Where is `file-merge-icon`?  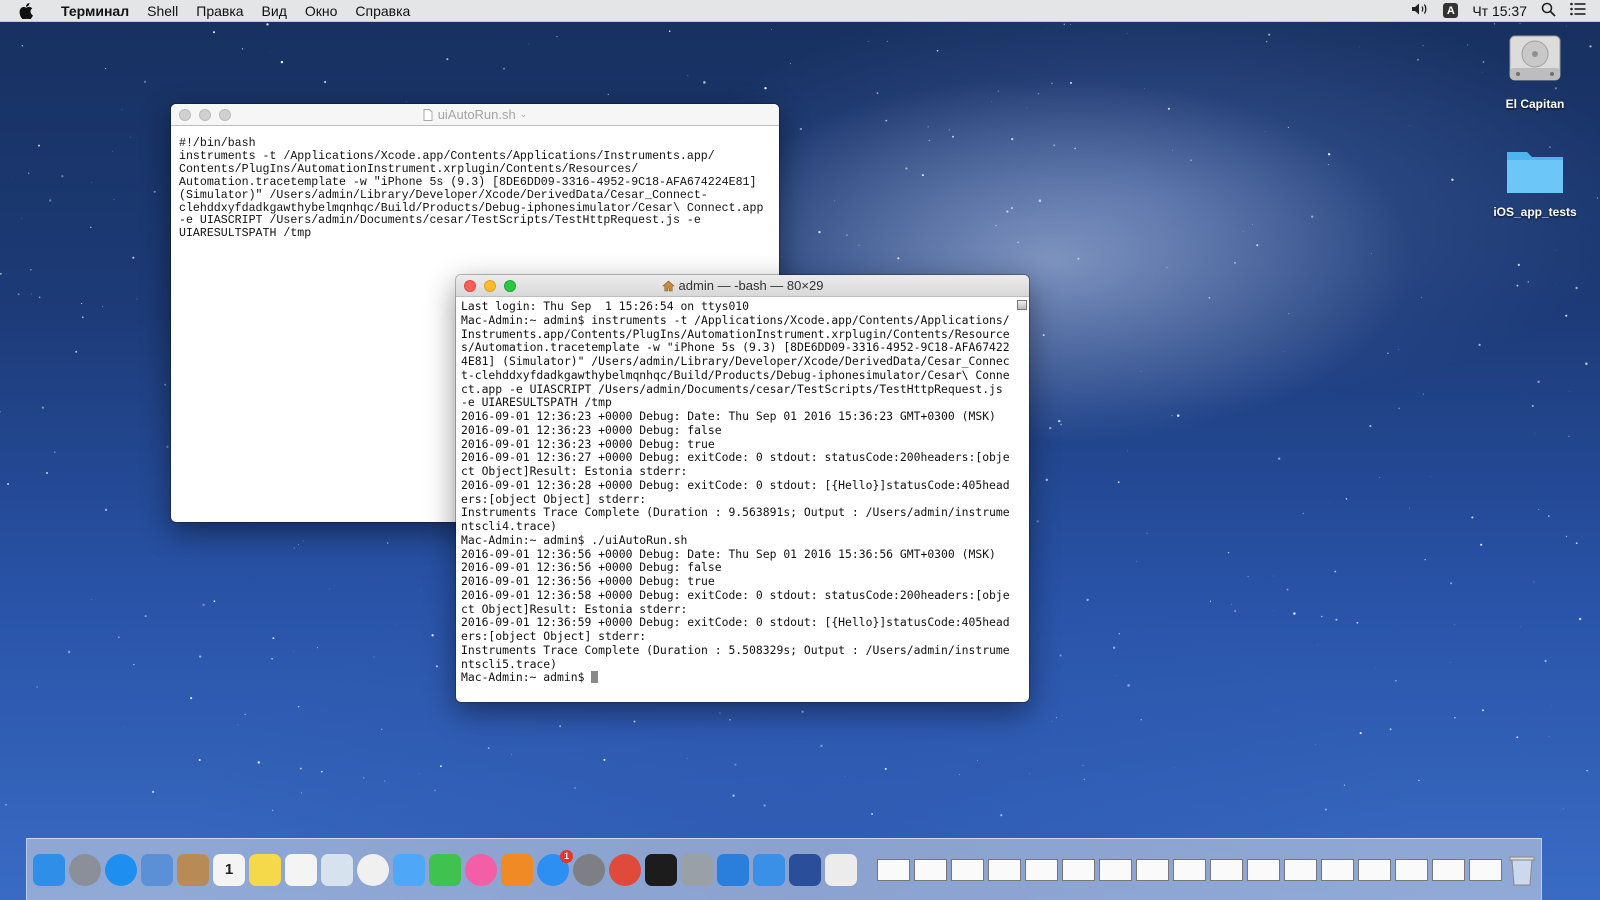 file-merge-icon is located at coordinates (769, 869).